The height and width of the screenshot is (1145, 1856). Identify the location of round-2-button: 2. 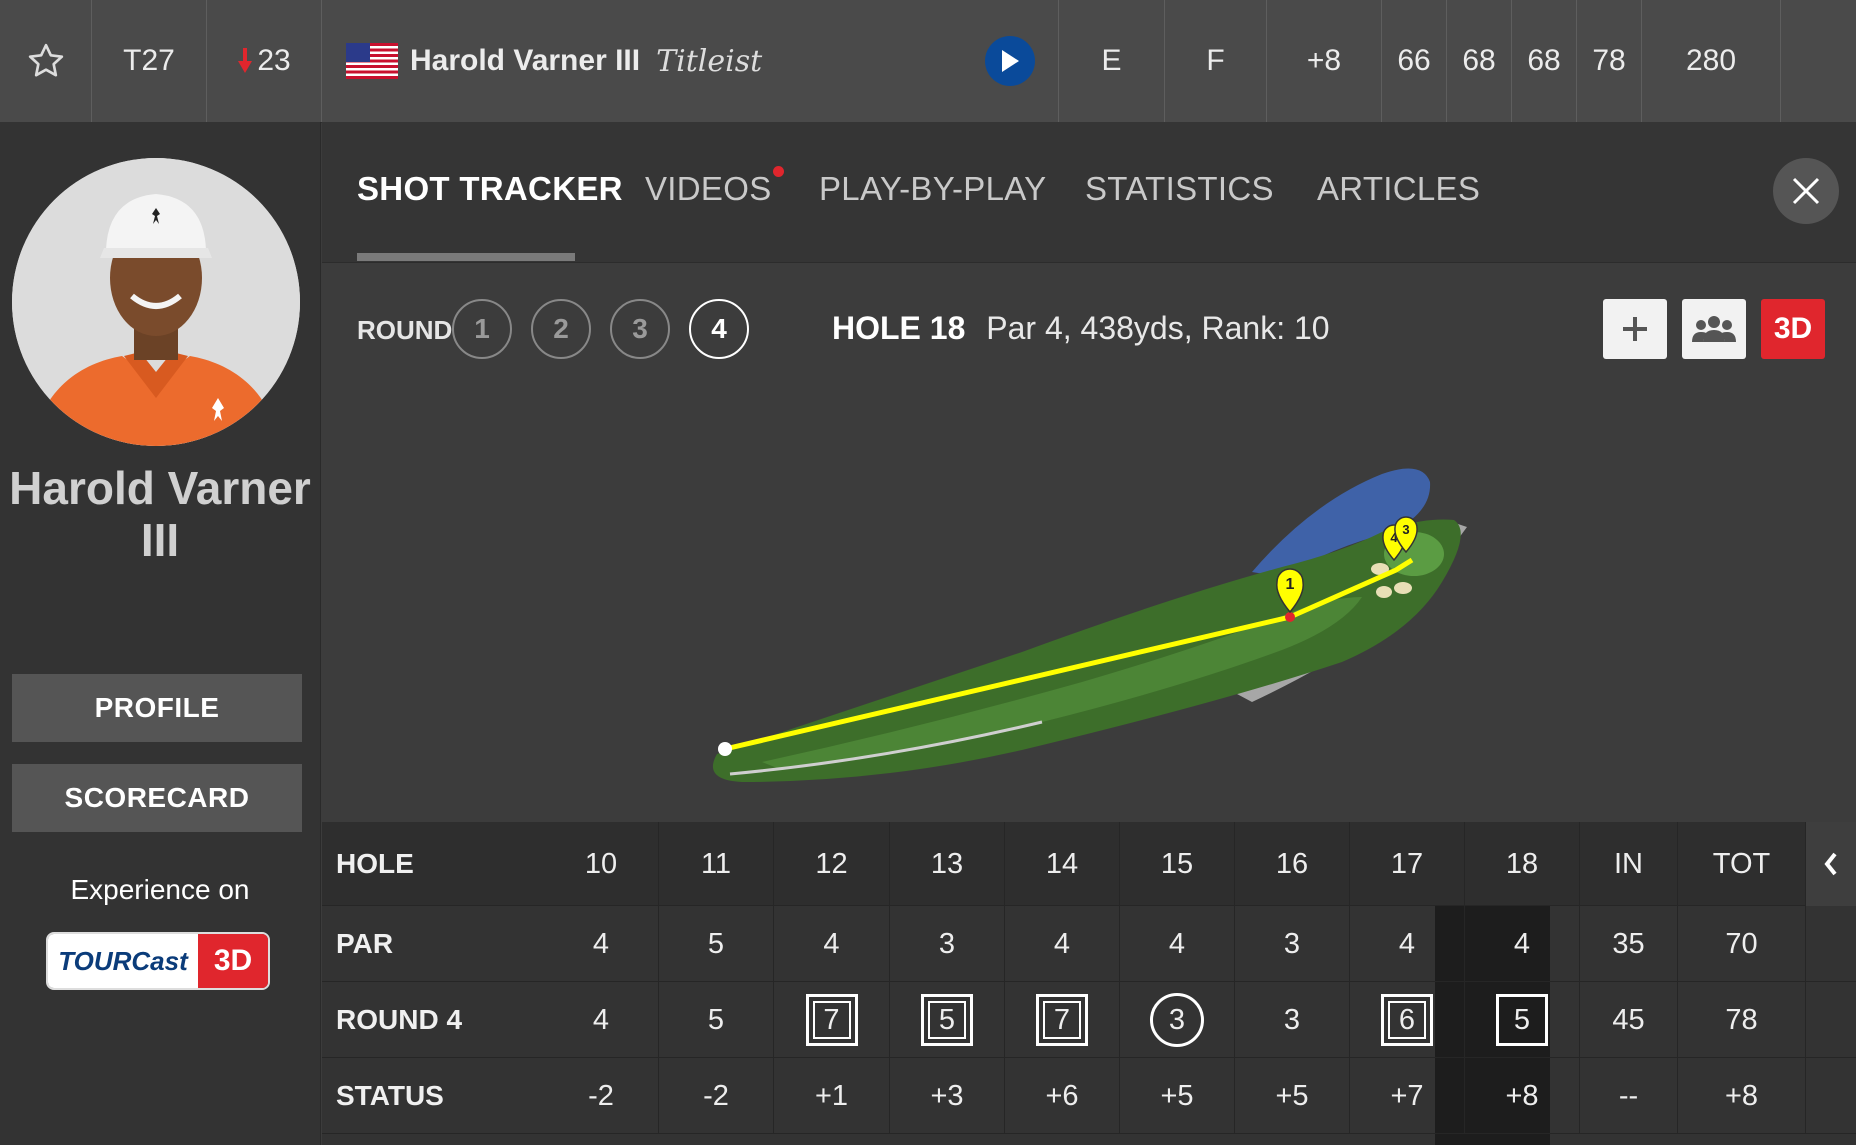
(561, 329).